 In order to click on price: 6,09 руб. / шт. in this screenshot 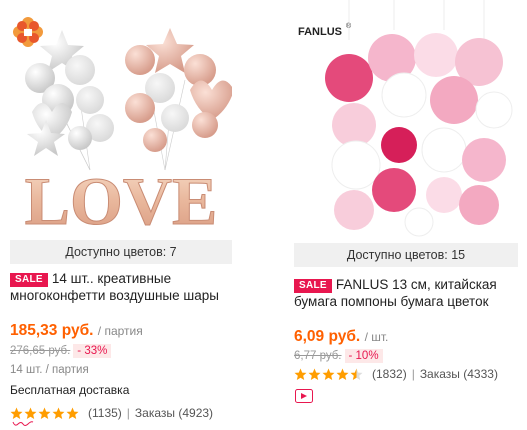, I will do `click(341, 337)`.